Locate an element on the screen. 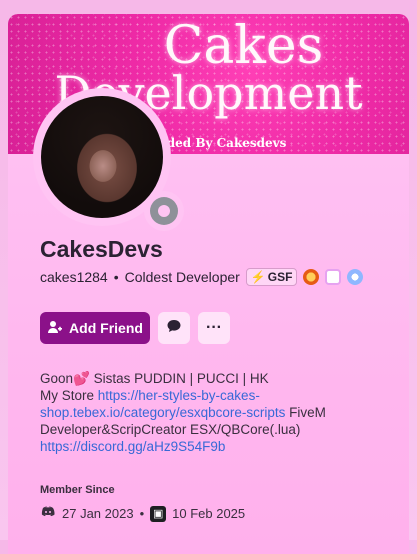  bio-text: My Store is located at coordinates (69, 395).